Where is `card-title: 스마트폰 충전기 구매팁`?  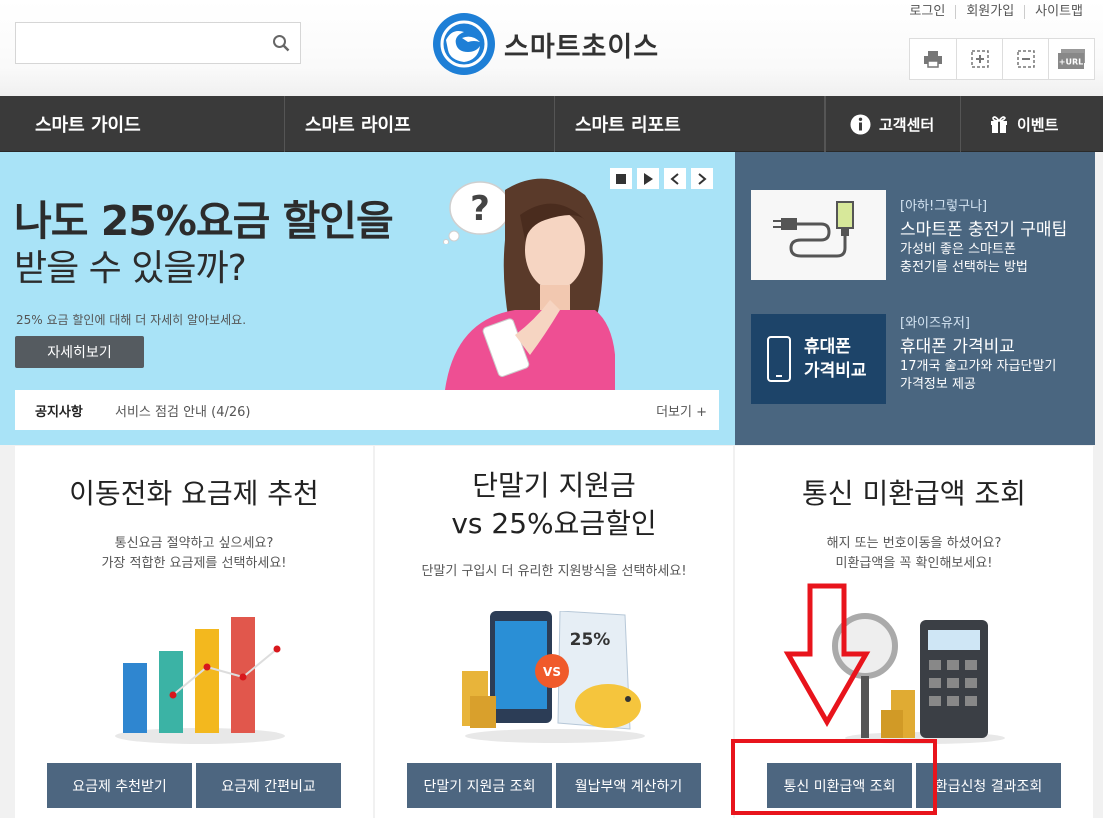 card-title: 스마트폰 충전기 구매팁 is located at coordinates (984, 230).